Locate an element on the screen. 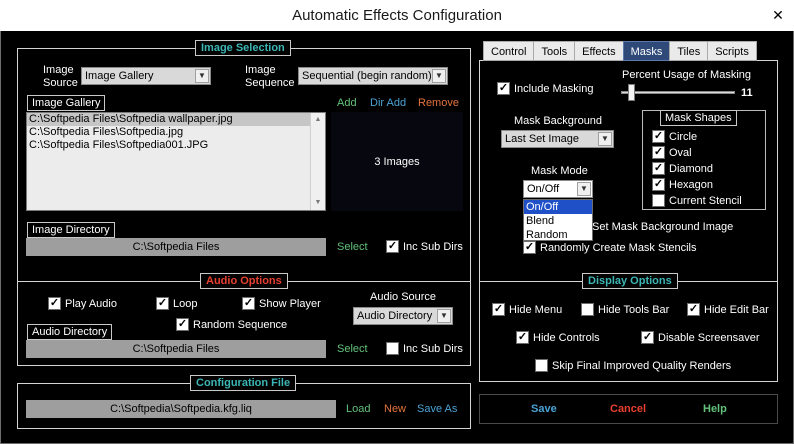  tab-tiles: Tiles is located at coordinates (688, 51).